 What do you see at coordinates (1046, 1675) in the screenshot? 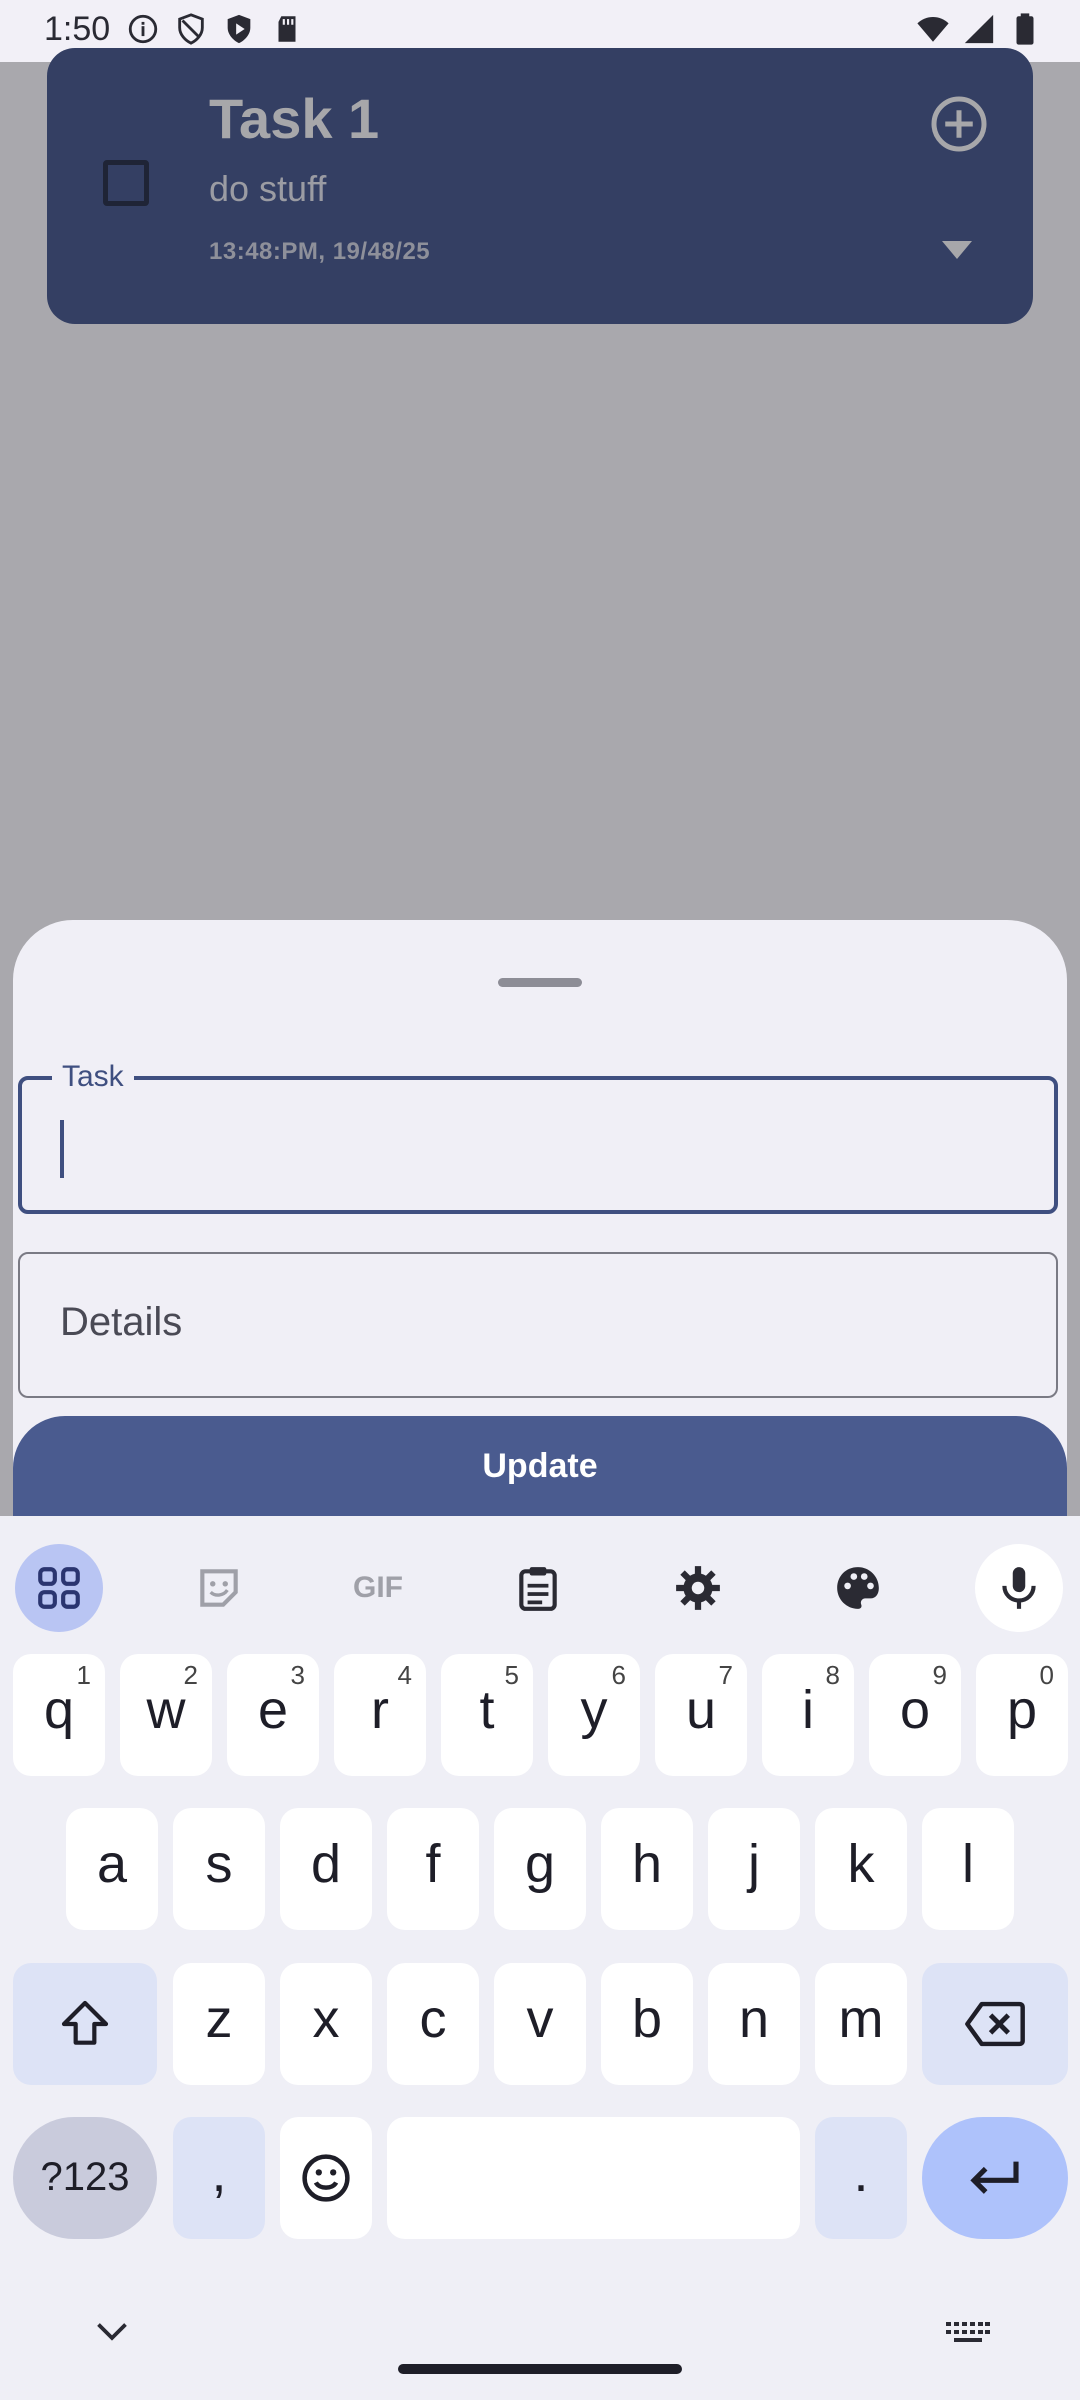
I see `key-hint-label: 0` at bounding box center [1046, 1675].